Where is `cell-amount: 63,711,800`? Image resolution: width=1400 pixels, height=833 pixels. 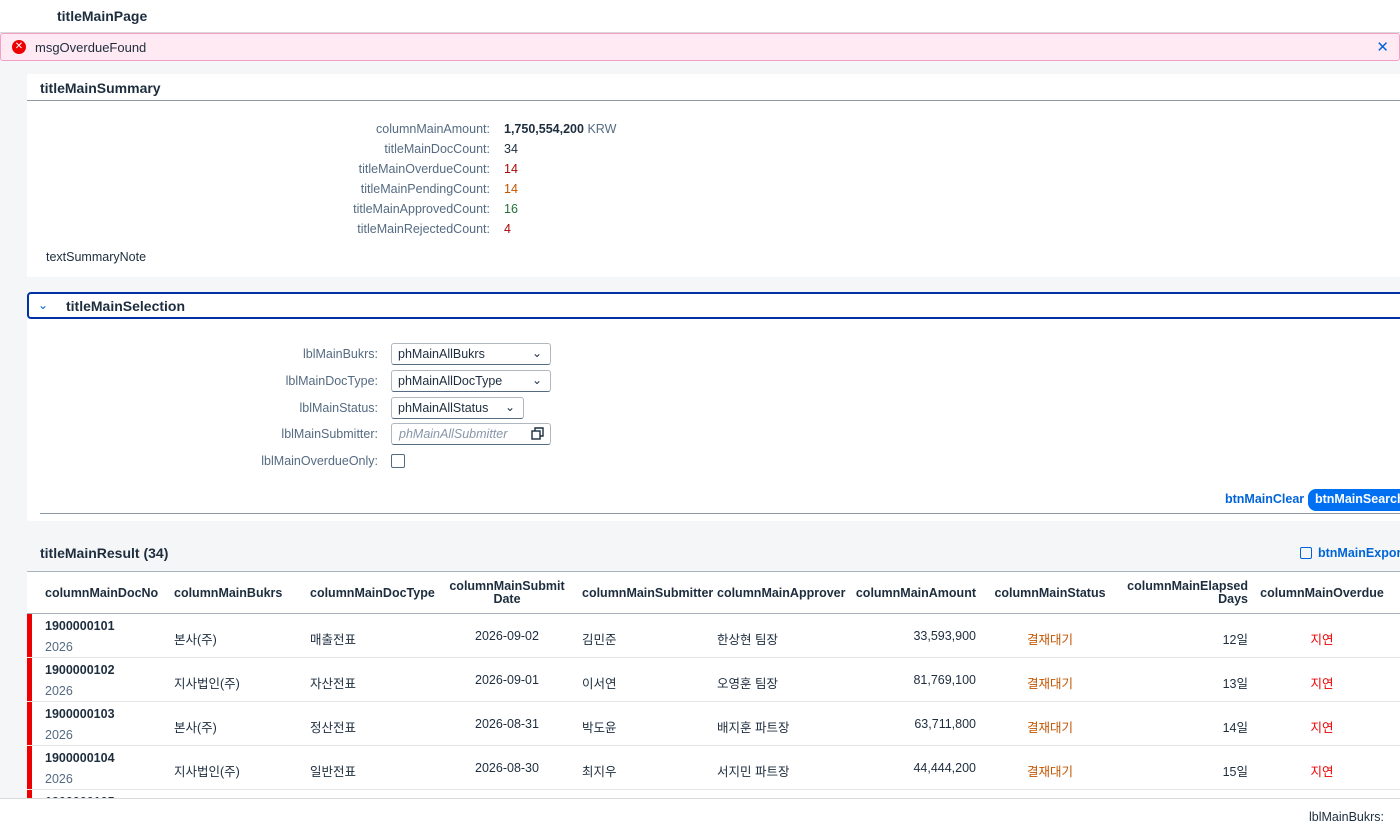 cell-amount: 63,711,800 is located at coordinates (945, 724).